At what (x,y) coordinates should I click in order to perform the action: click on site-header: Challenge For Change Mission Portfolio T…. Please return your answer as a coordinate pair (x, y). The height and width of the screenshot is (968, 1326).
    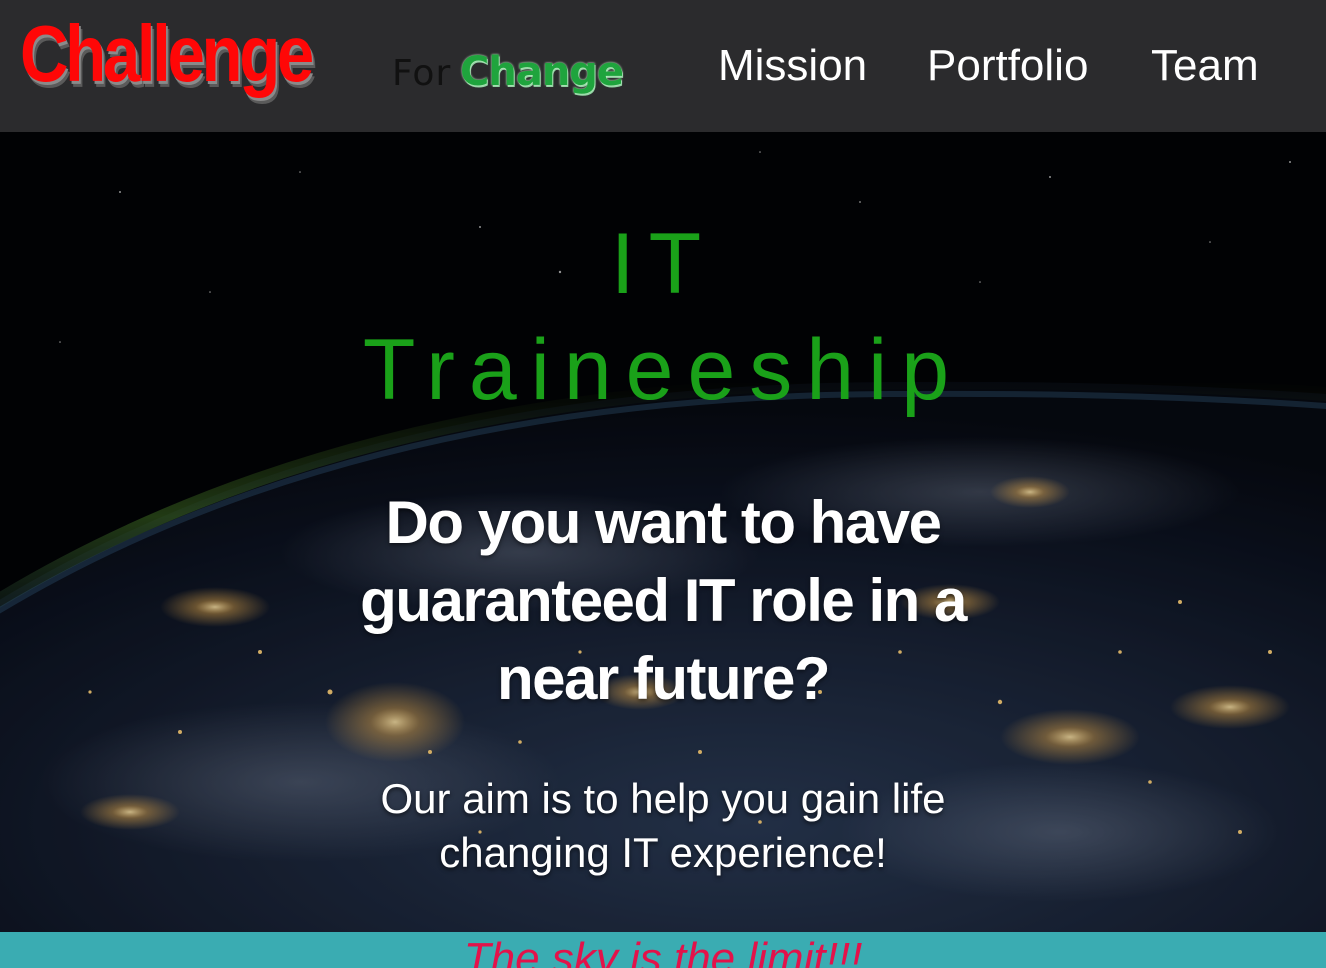
    Looking at the image, I should click on (663, 66).